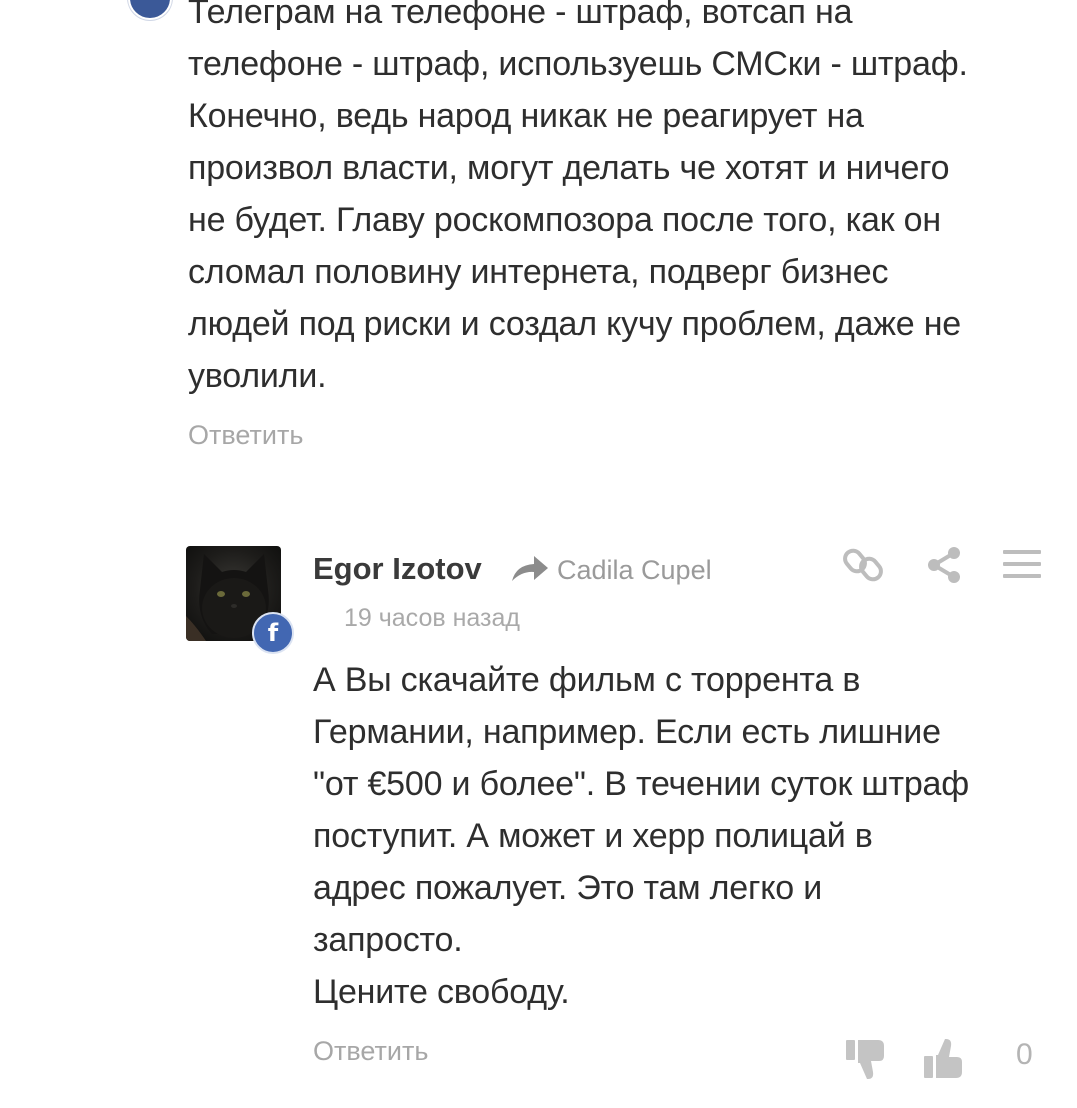 This screenshot has width=1077, height=1108. Describe the element at coordinates (627, 732) in the screenshot. I see `comment-line: Германии, например. Если есть лишние` at that location.